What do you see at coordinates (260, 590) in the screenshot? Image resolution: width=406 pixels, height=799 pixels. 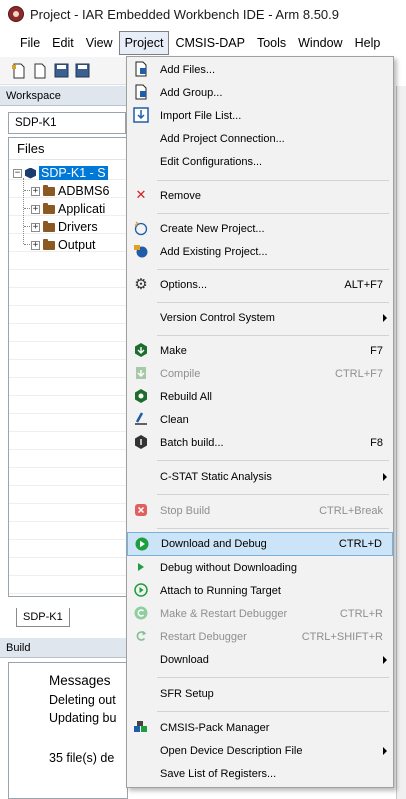 I see `menu-attach-to-running-target: Attach to Running Target` at bounding box center [260, 590].